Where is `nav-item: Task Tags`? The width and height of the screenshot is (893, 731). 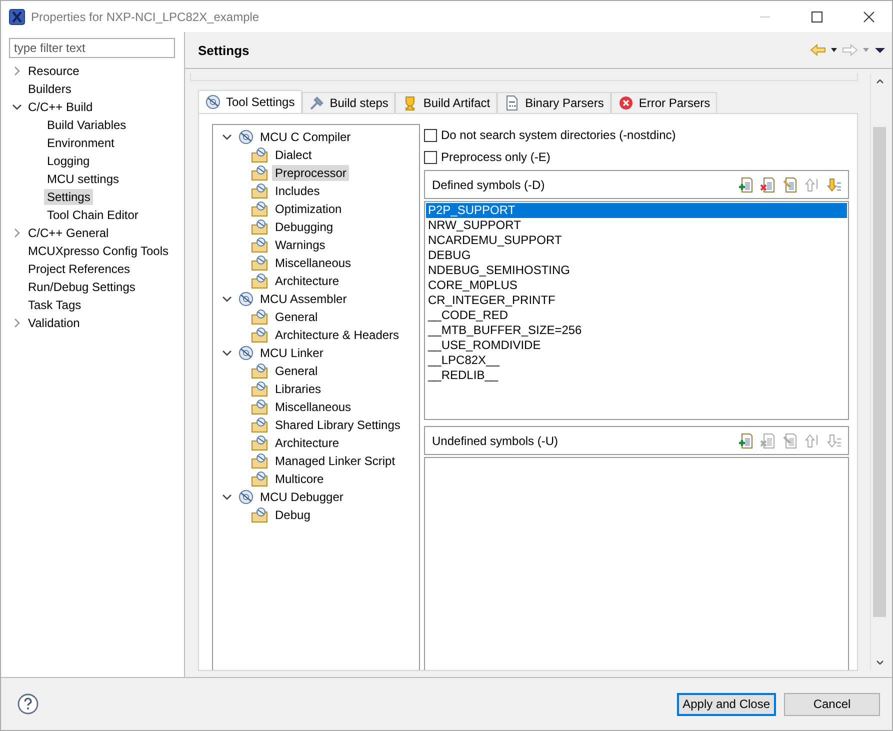
nav-item: Task Tags is located at coordinates (54, 305).